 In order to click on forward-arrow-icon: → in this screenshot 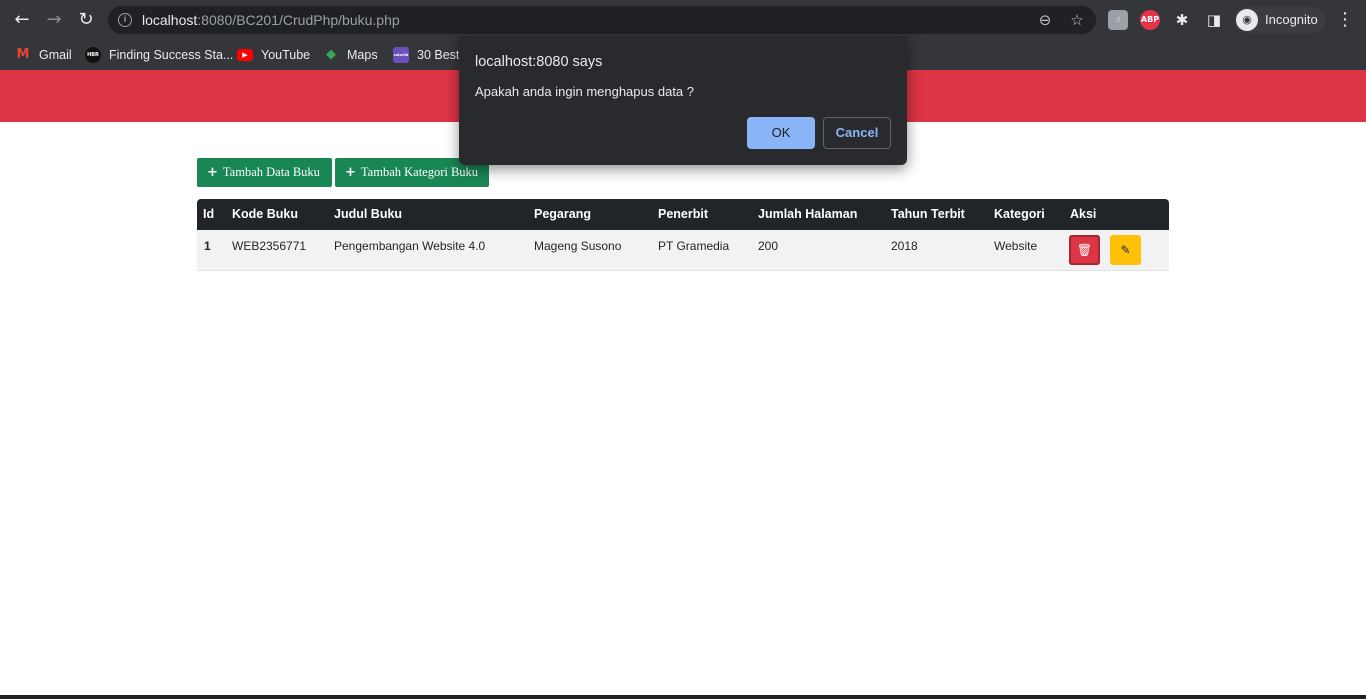, I will do `click(54, 20)`.